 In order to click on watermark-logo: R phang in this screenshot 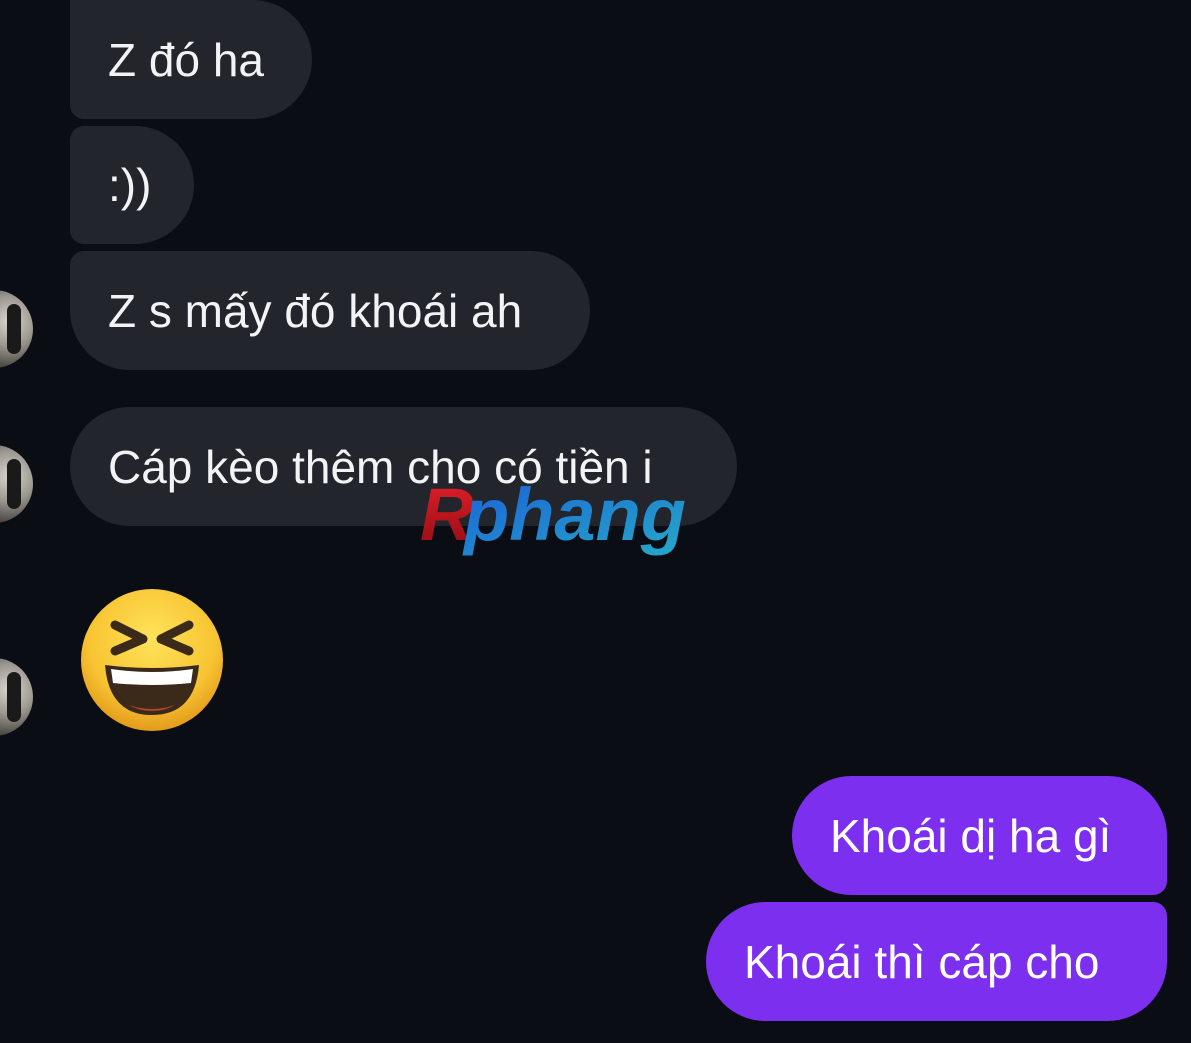, I will do `click(553, 517)`.